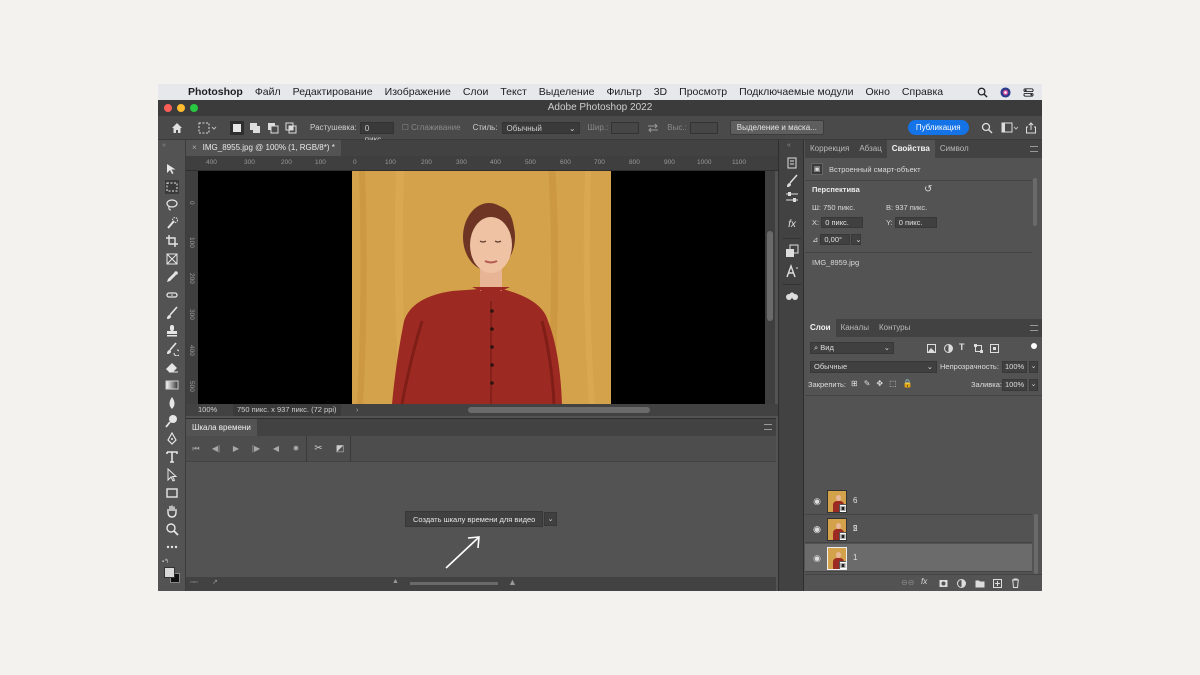  I want to click on y-input: 0 пикс., so click(915, 222).